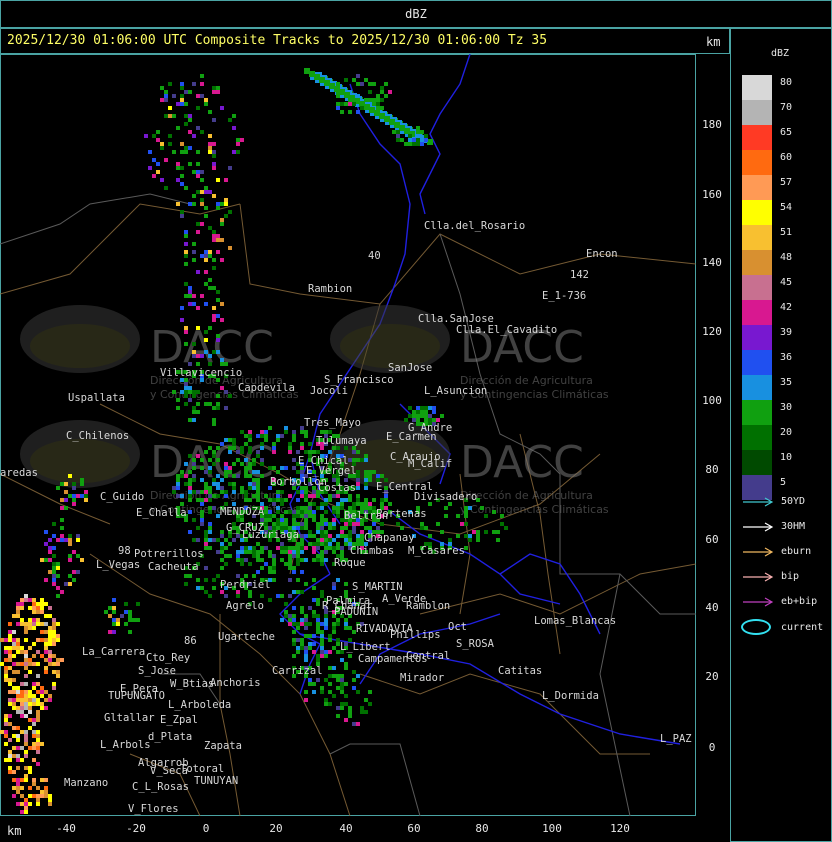  What do you see at coordinates (757, 437) in the screenshot?
I see `legend-swatch` at bounding box center [757, 437].